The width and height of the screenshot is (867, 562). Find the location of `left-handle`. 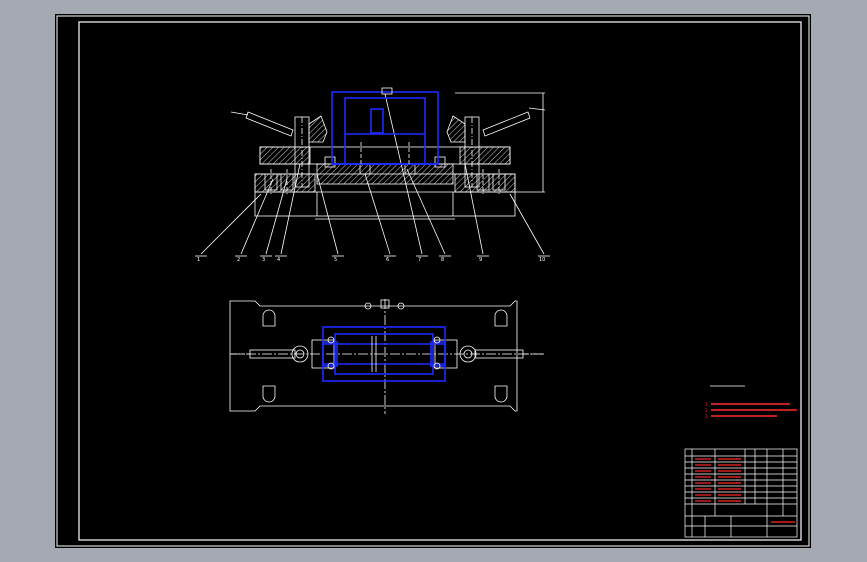

left-handle is located at coordinates (269, 124).